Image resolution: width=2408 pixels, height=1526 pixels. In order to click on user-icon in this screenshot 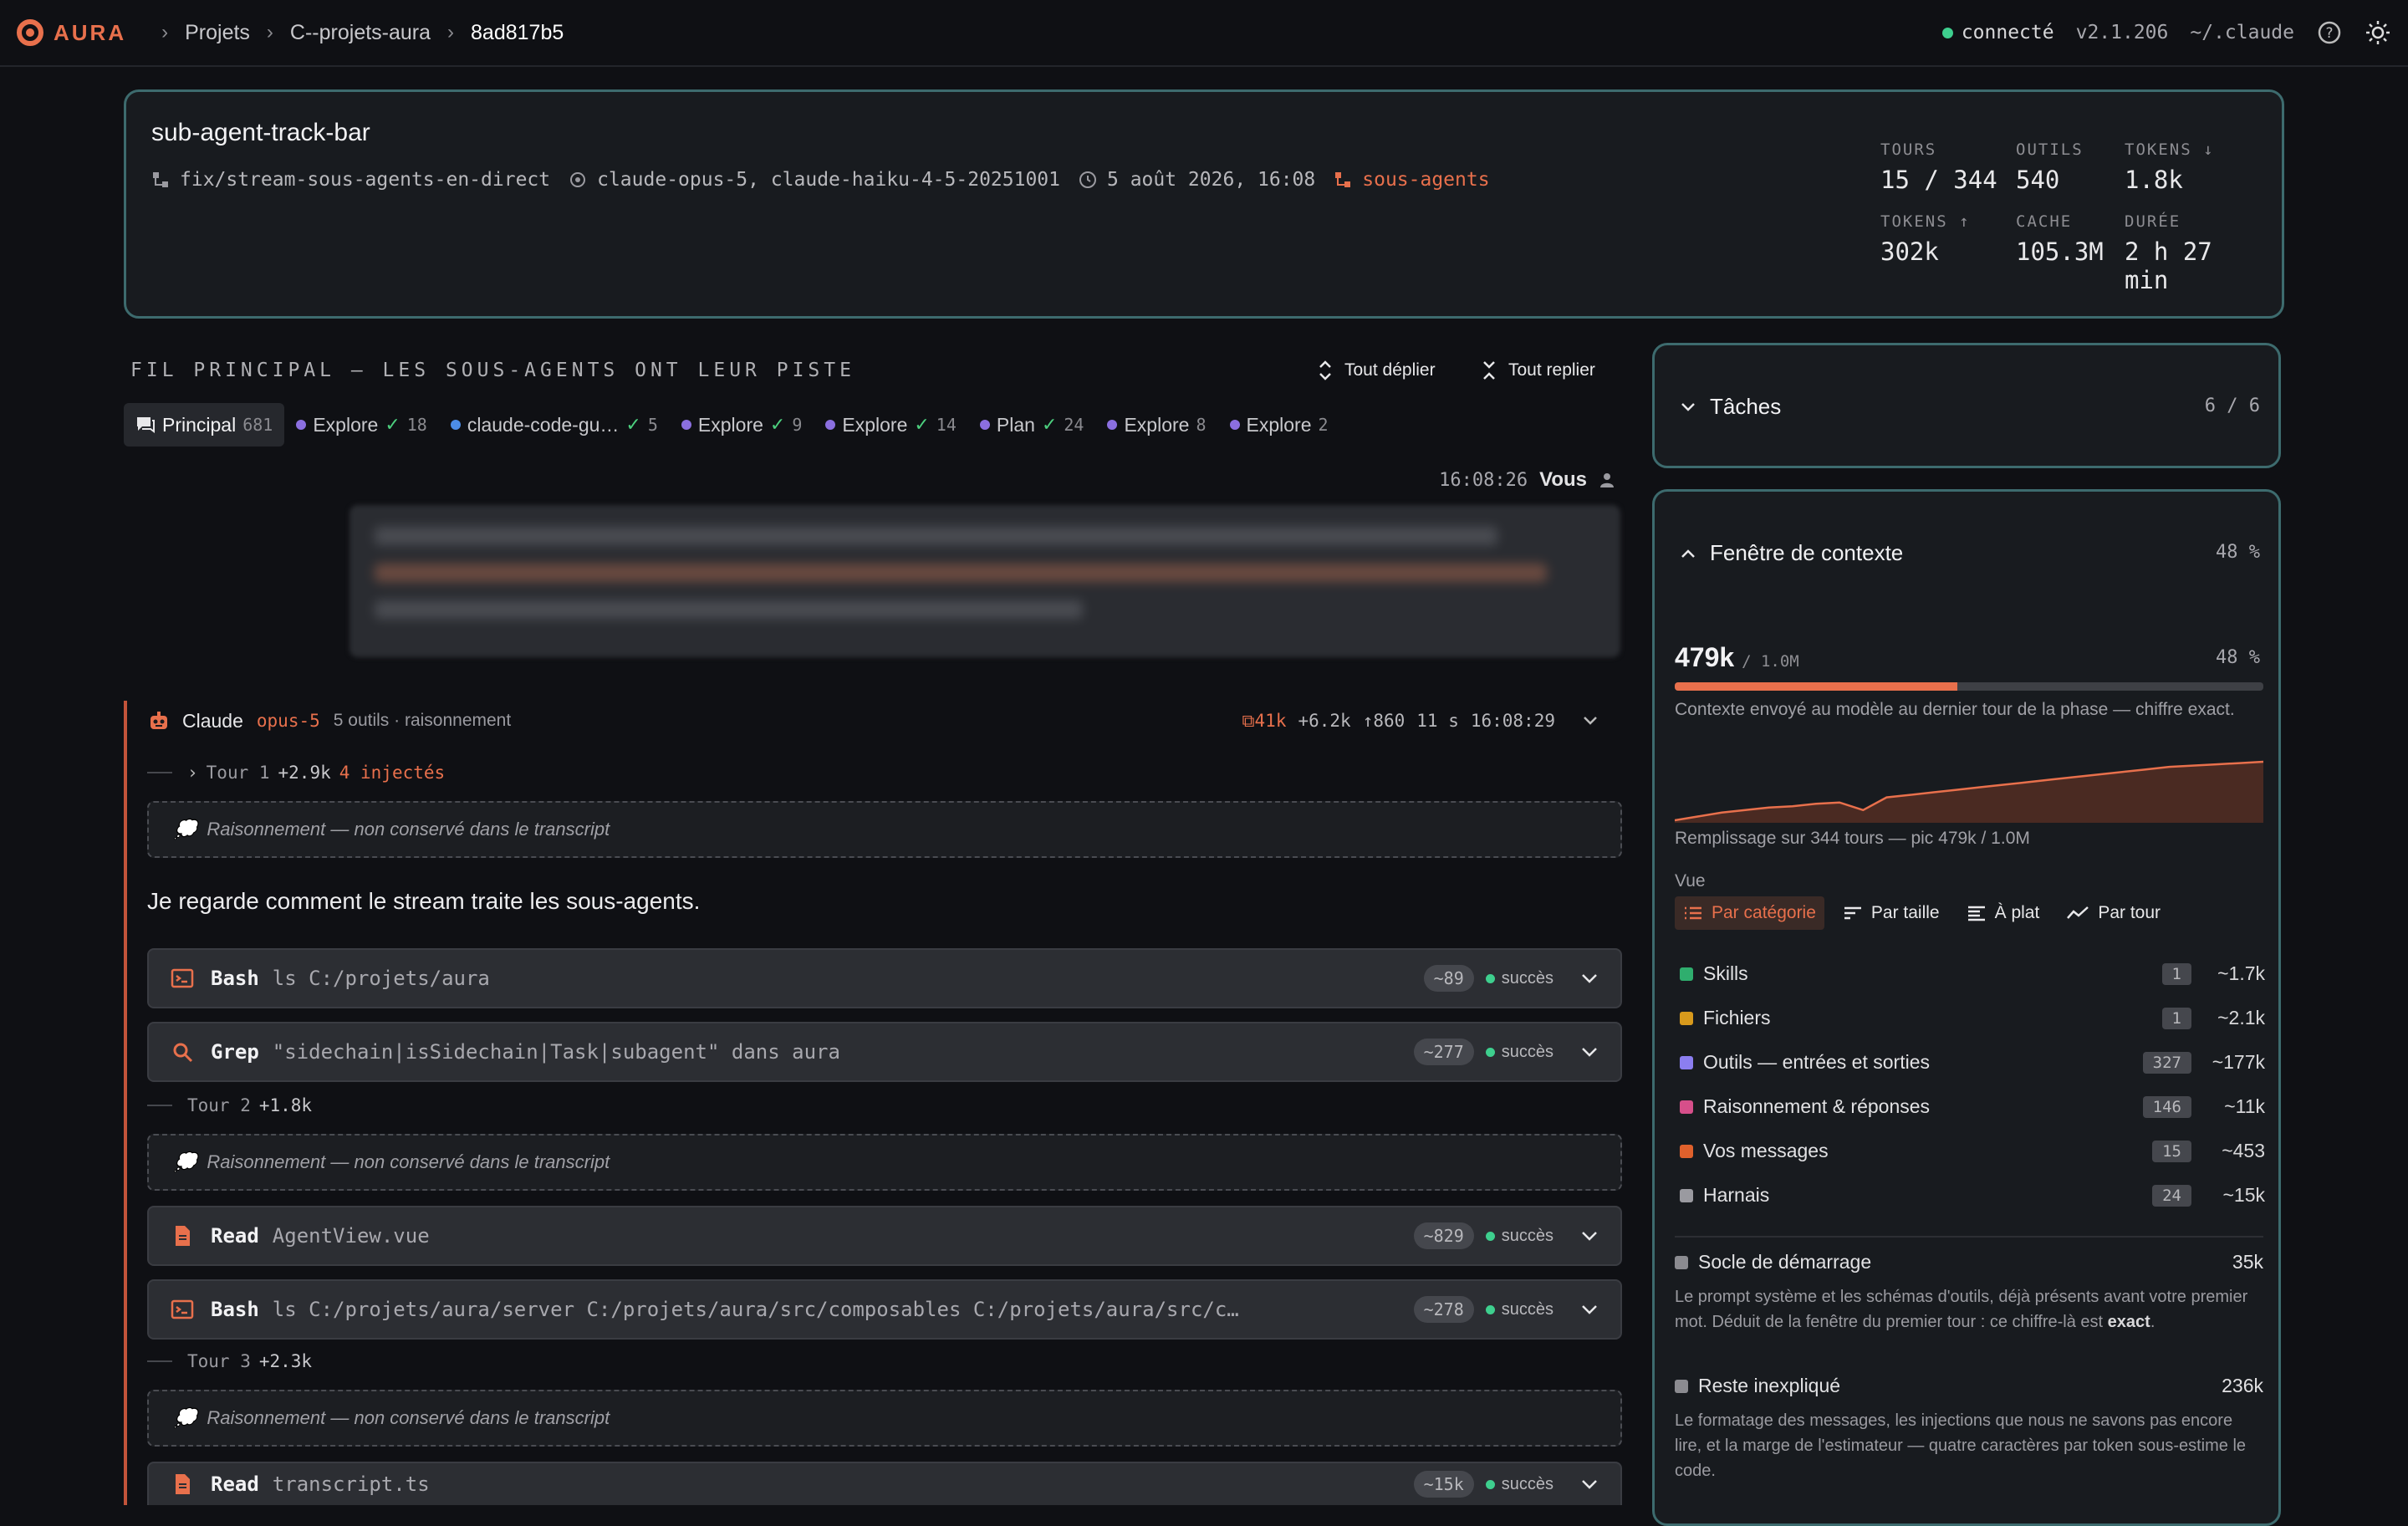, I will do `click(1607, 480)`.